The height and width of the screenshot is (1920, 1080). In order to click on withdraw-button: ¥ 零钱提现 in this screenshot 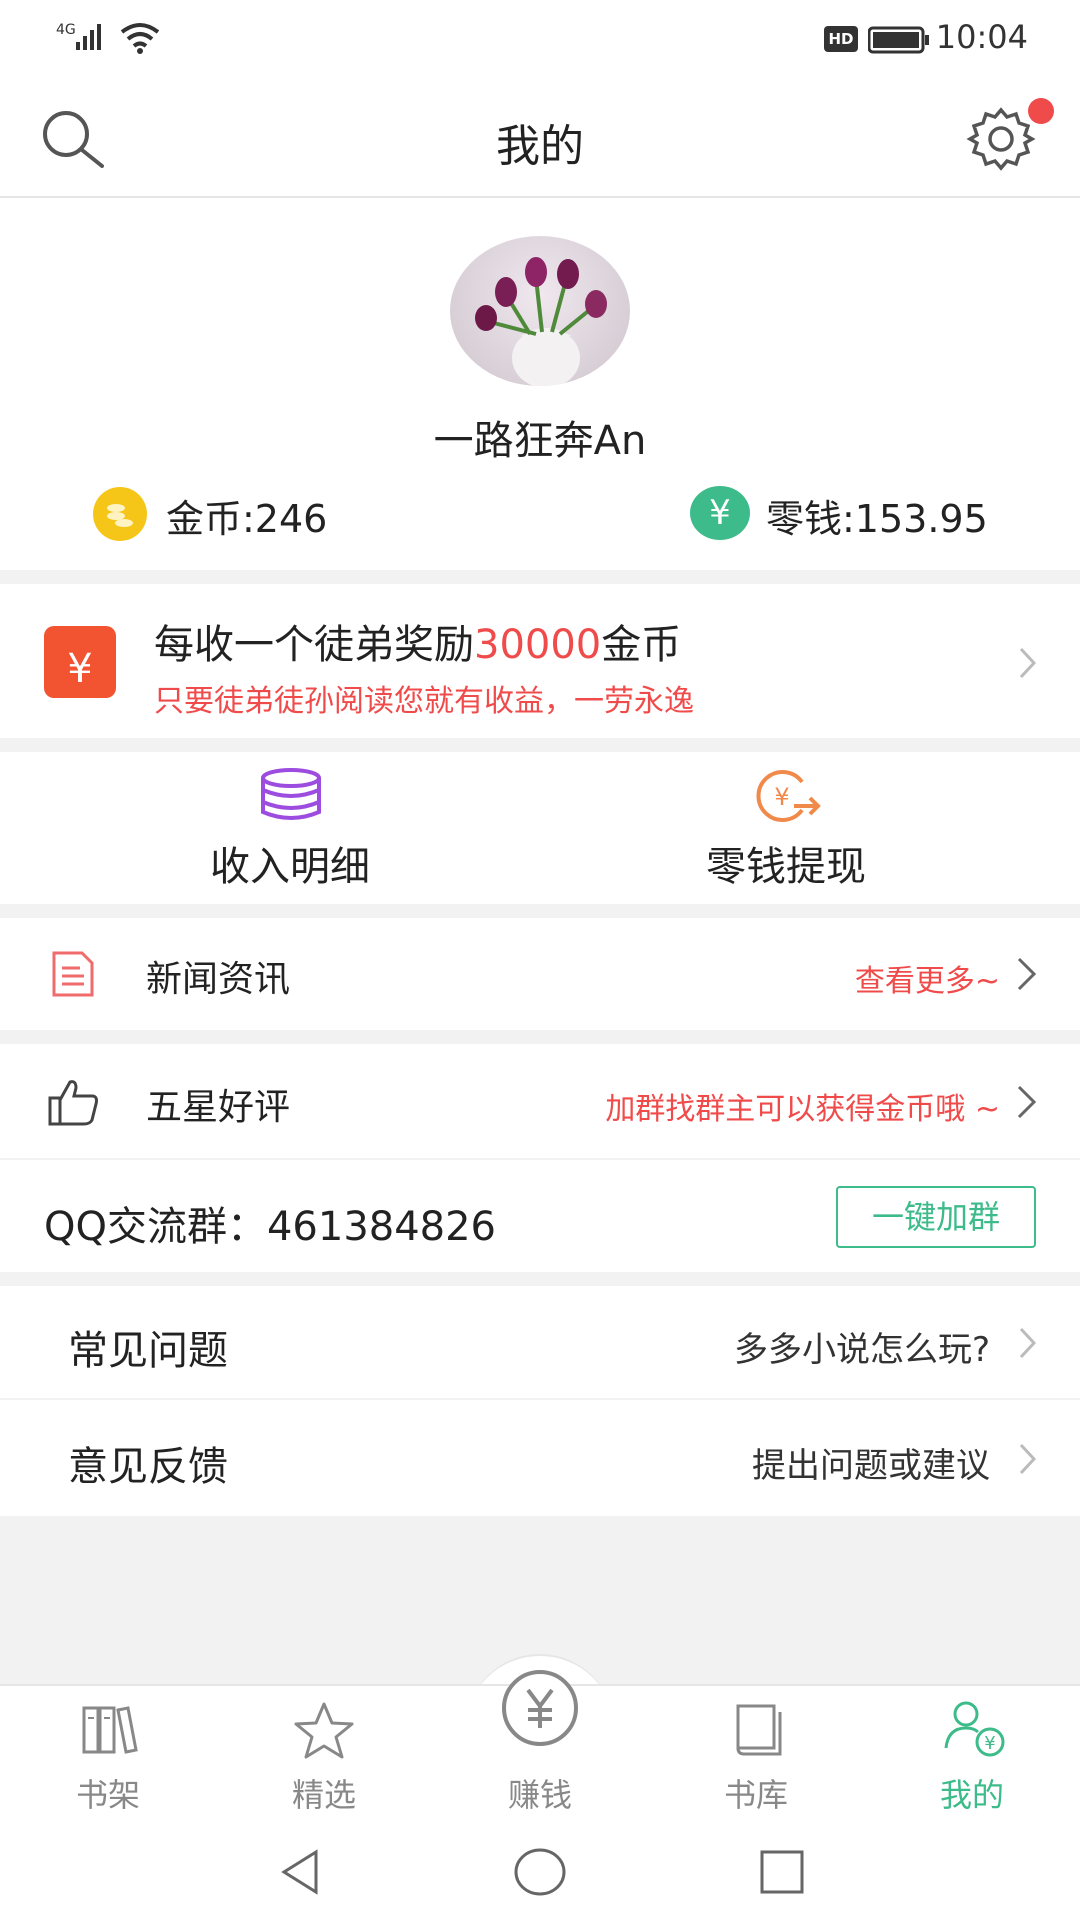, I will do `click(786, 833)`.